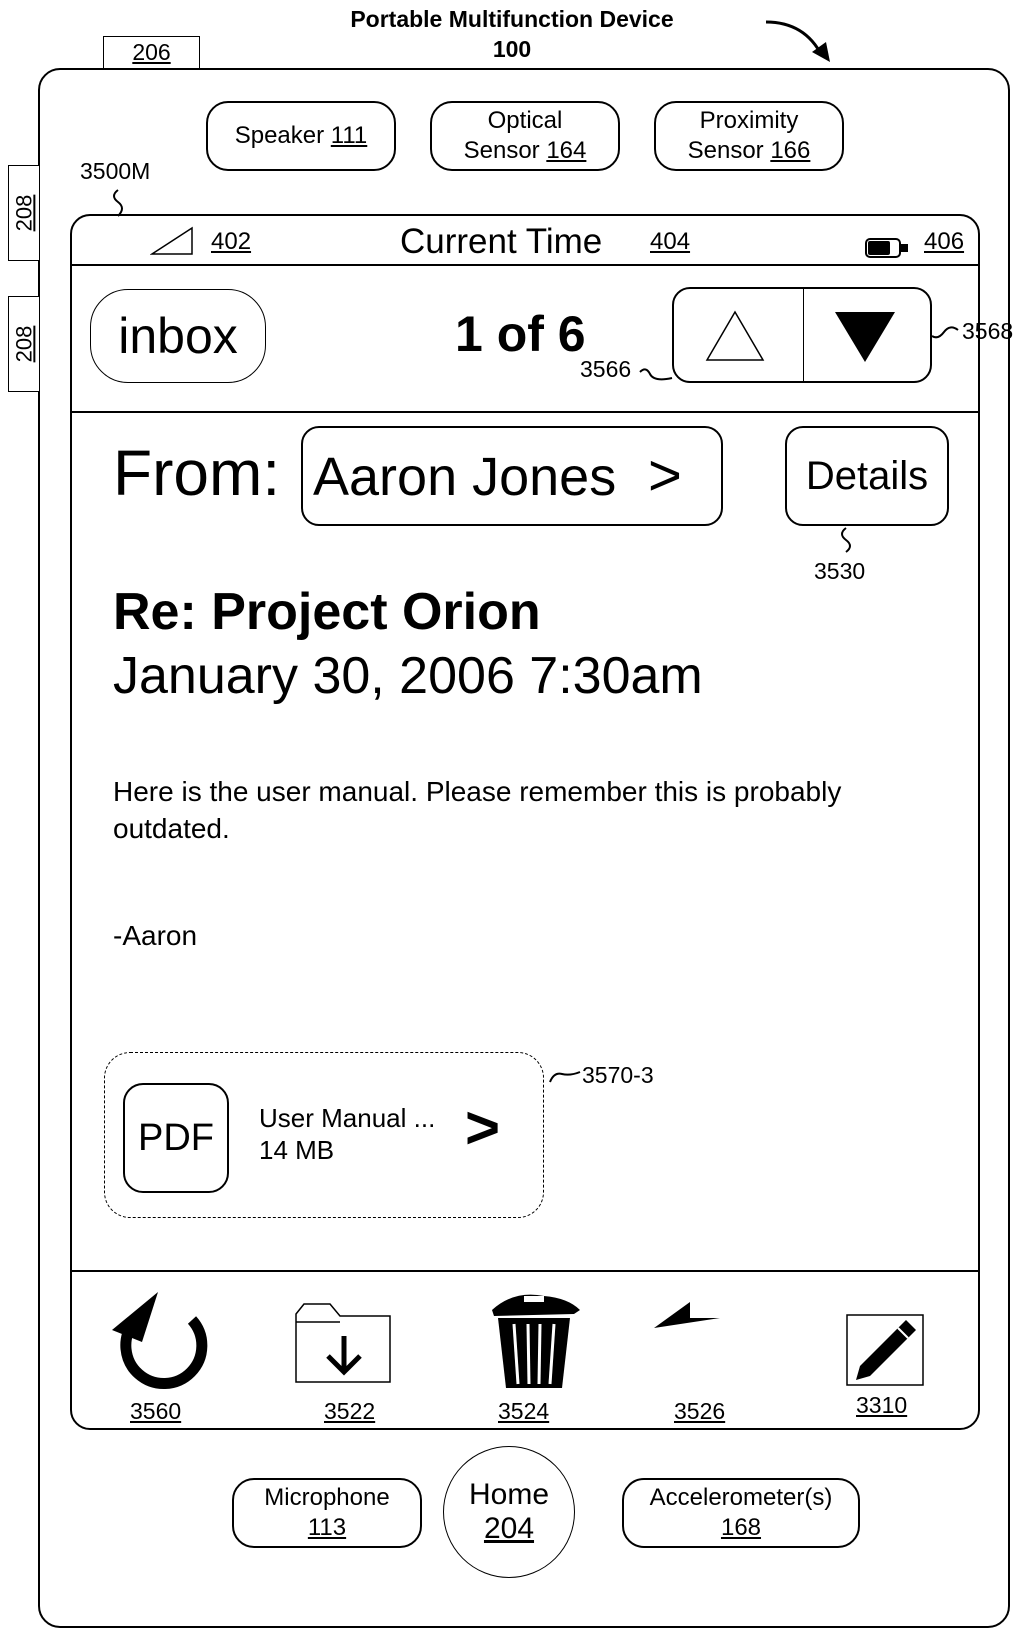 This screenshot has height=1628, width=1032. I want to click on battery-ref: 406, so click(944, 241).